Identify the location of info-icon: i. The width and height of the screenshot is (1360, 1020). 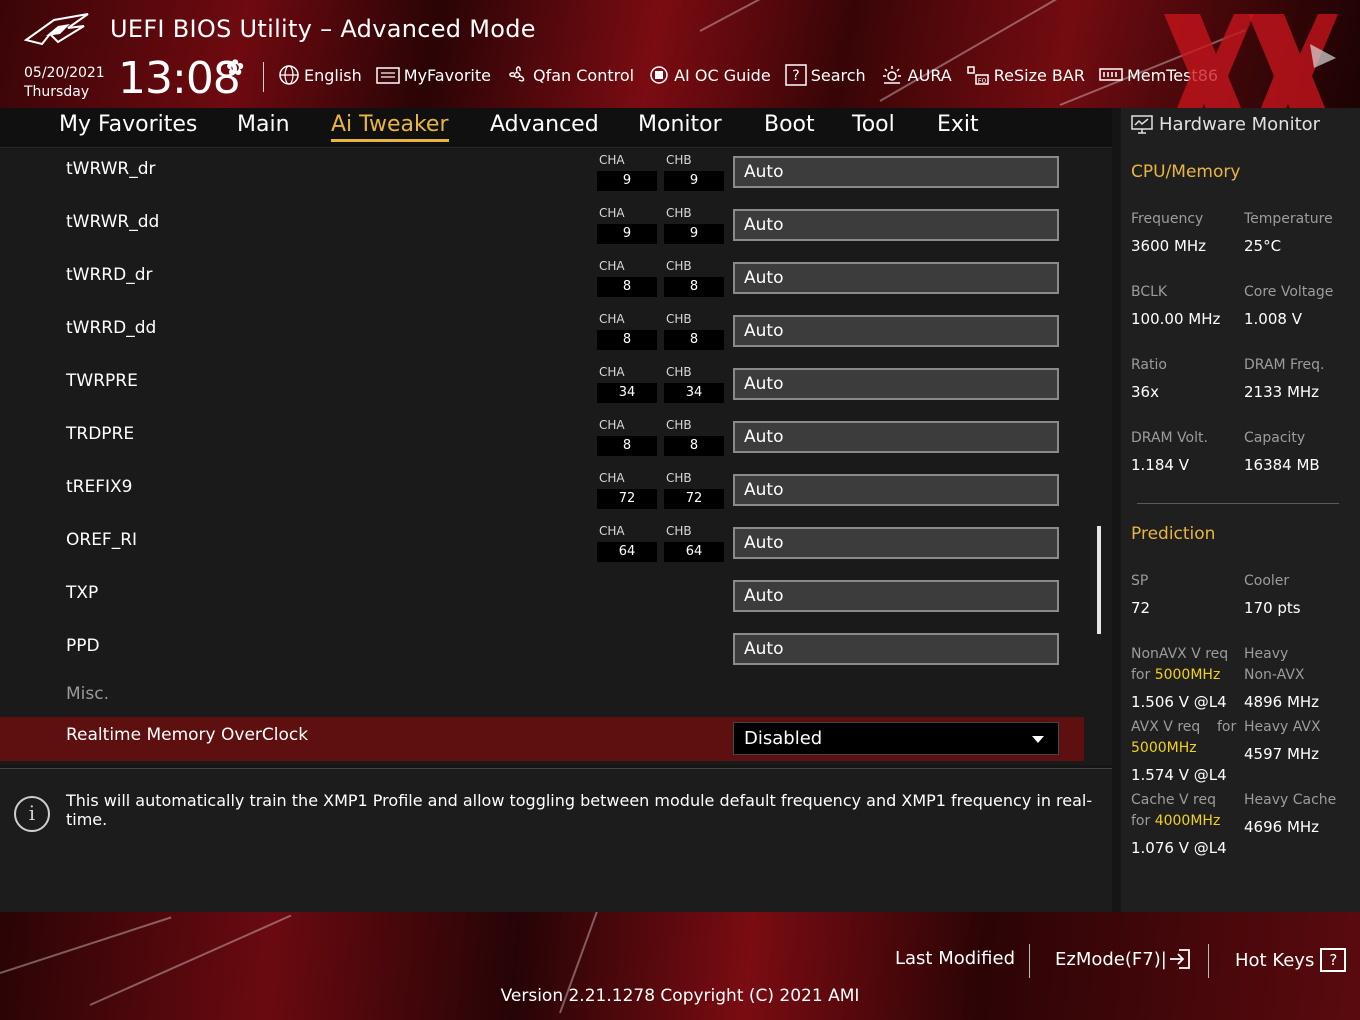
(32, 814).